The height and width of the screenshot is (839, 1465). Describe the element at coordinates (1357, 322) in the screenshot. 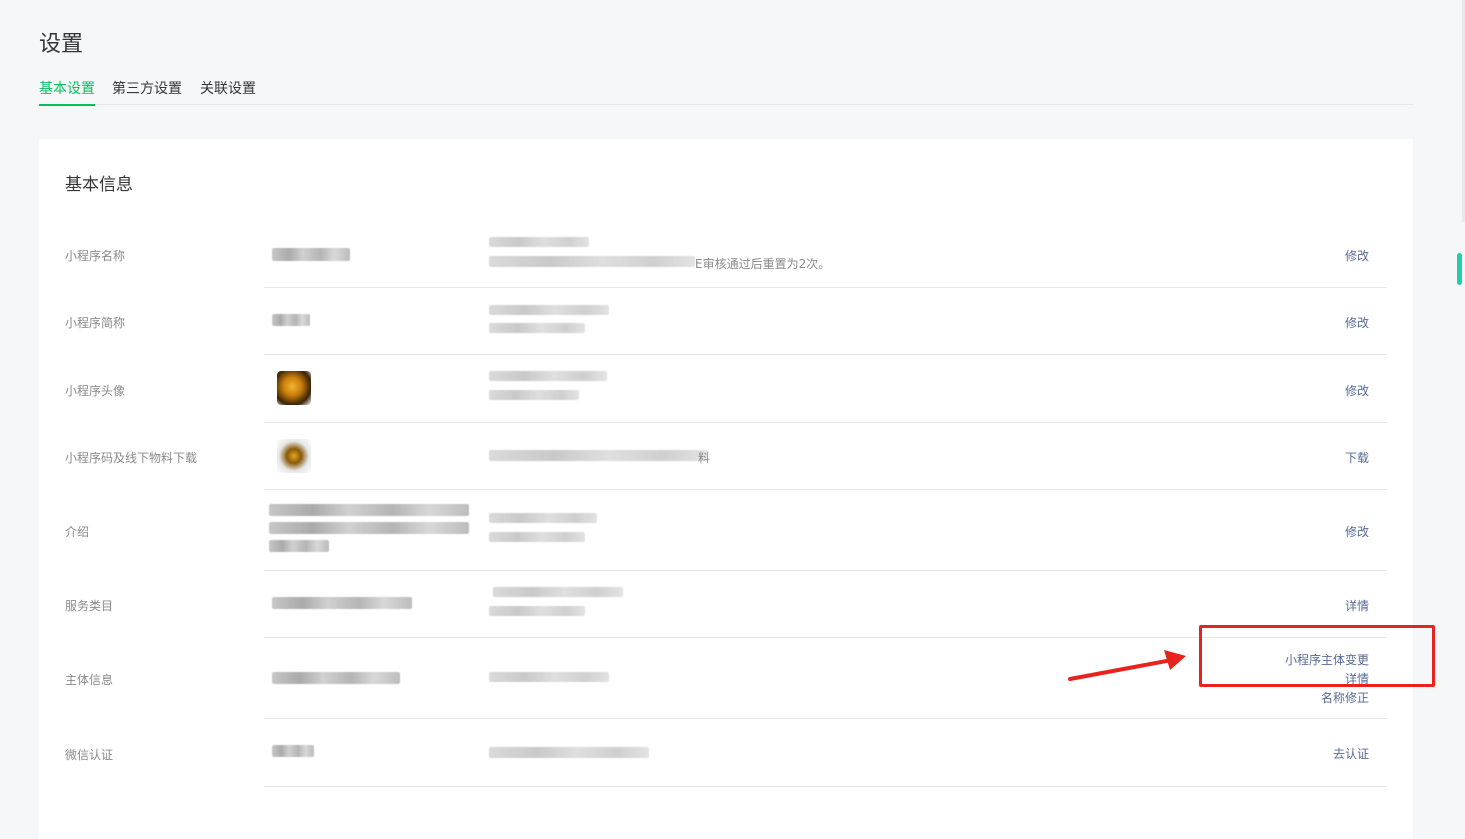

I see `edit-short-name-link: 修改` at that location.